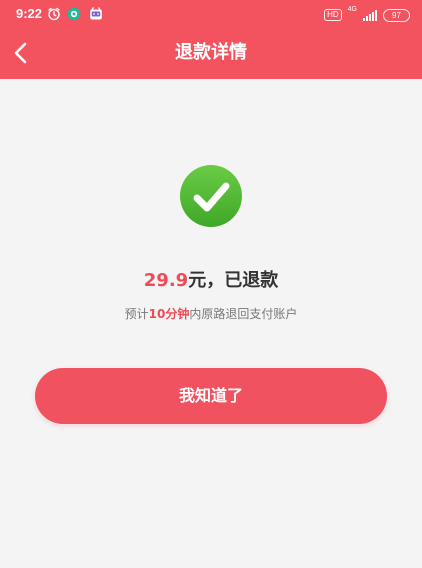 This screenshot has height=568, width=422. I want to click on page-title: 退款详情, so click(211, 52).